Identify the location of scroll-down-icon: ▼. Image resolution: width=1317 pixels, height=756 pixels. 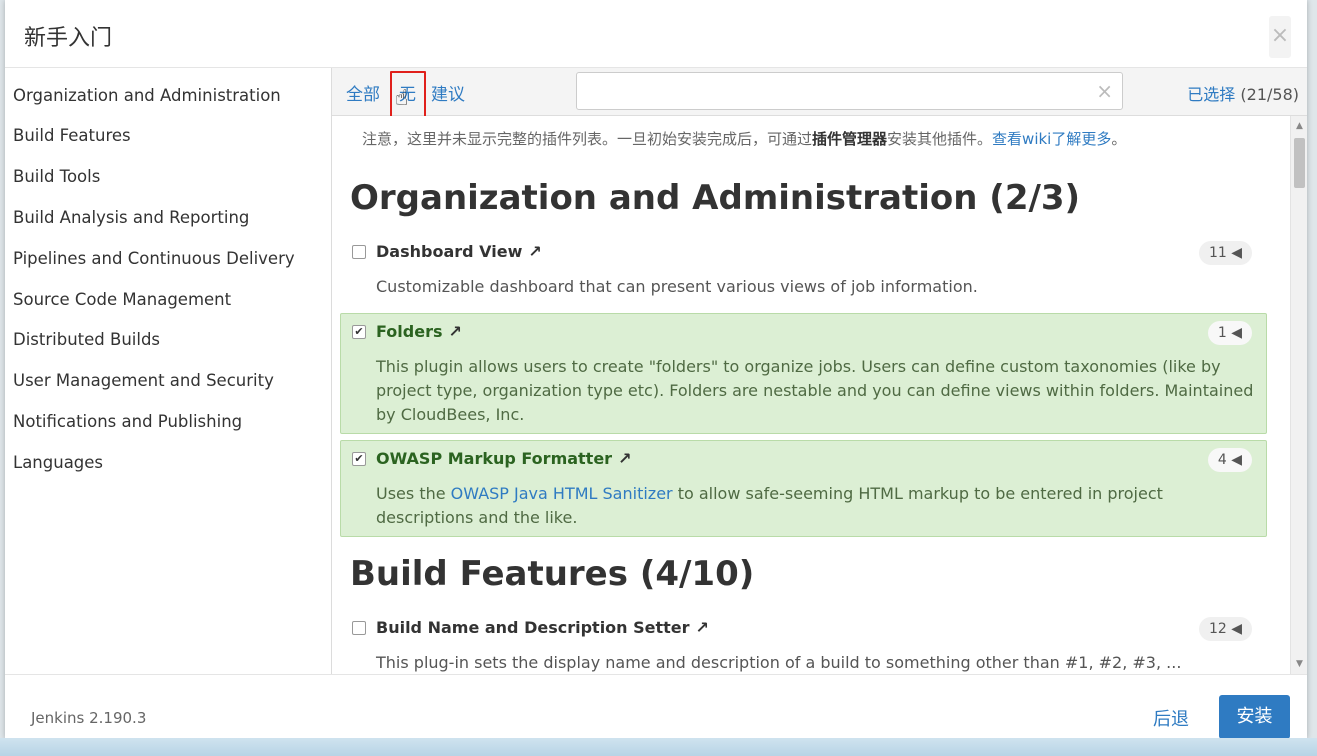
(1299, 664).